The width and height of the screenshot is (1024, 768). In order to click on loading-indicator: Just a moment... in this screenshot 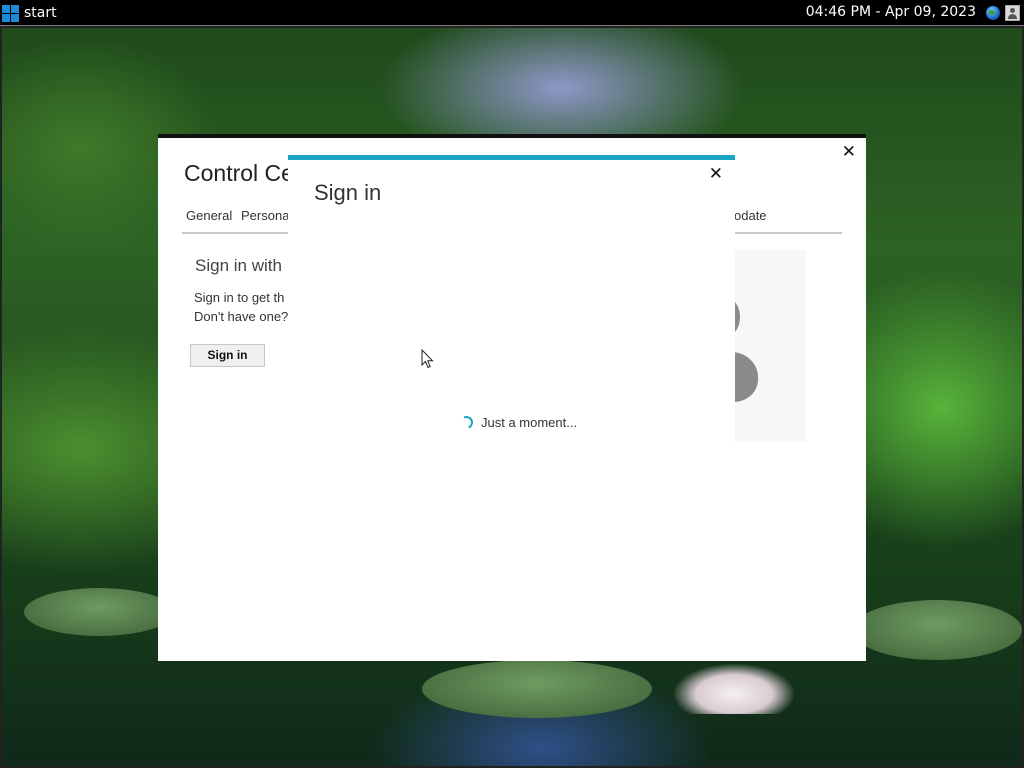, I will do `click(518, 422)`.